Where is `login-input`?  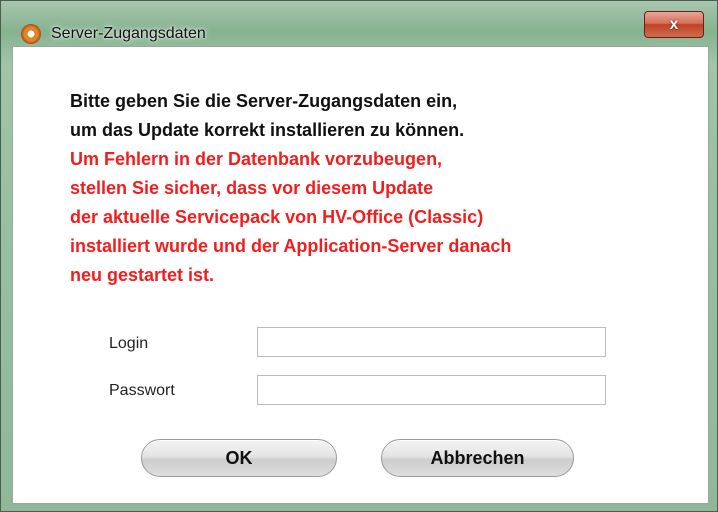 login-input is located at coordinates (431, 342).